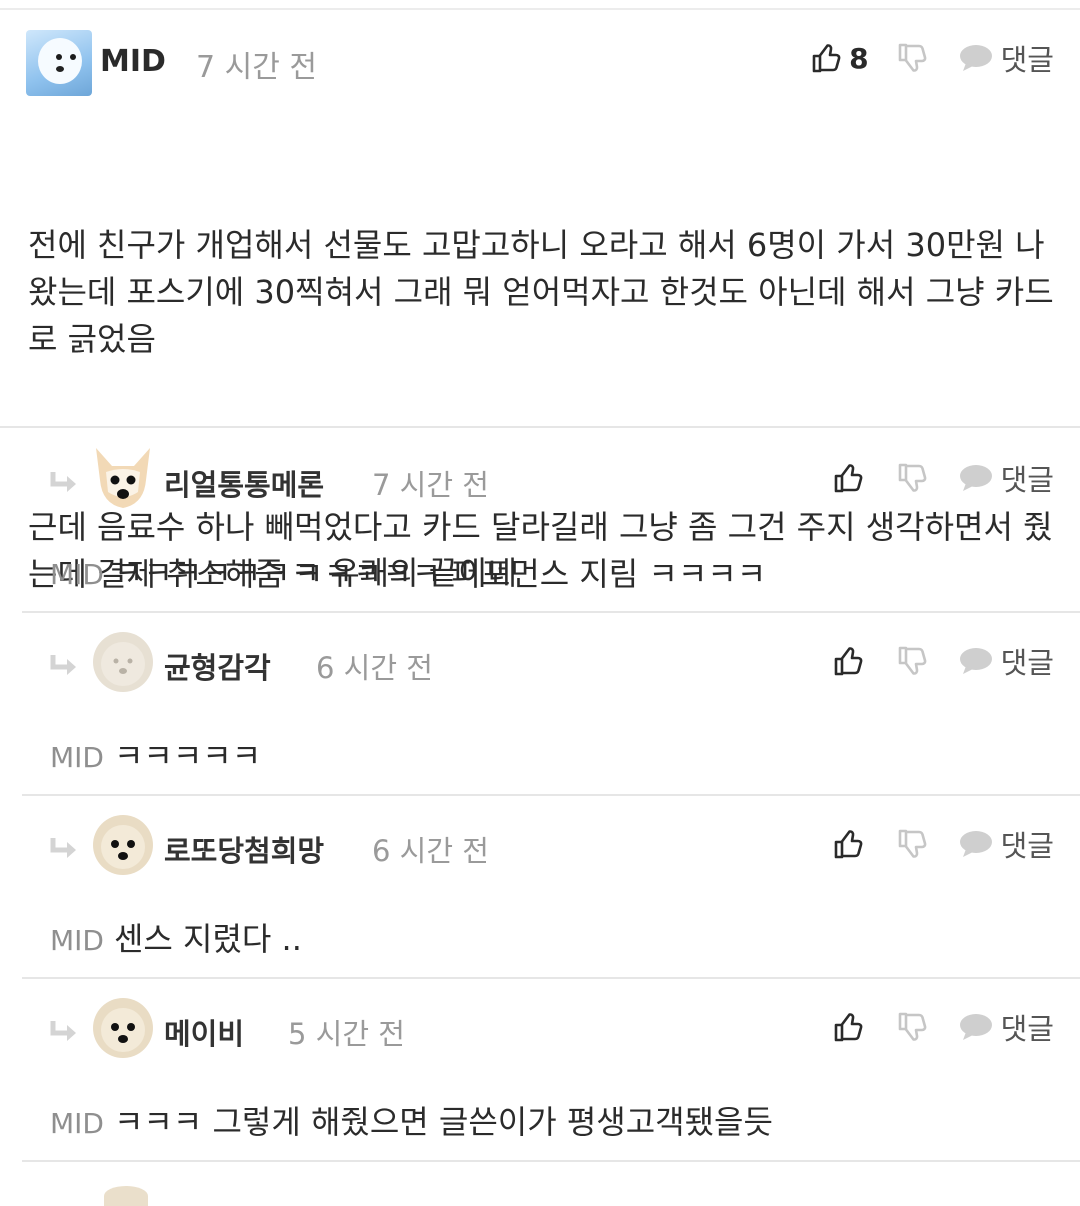 This screenshot has height=1206, width=1080. Describe the element at coordinates (859, 58) in the screenshot. I see `like-count: 8` at that location.